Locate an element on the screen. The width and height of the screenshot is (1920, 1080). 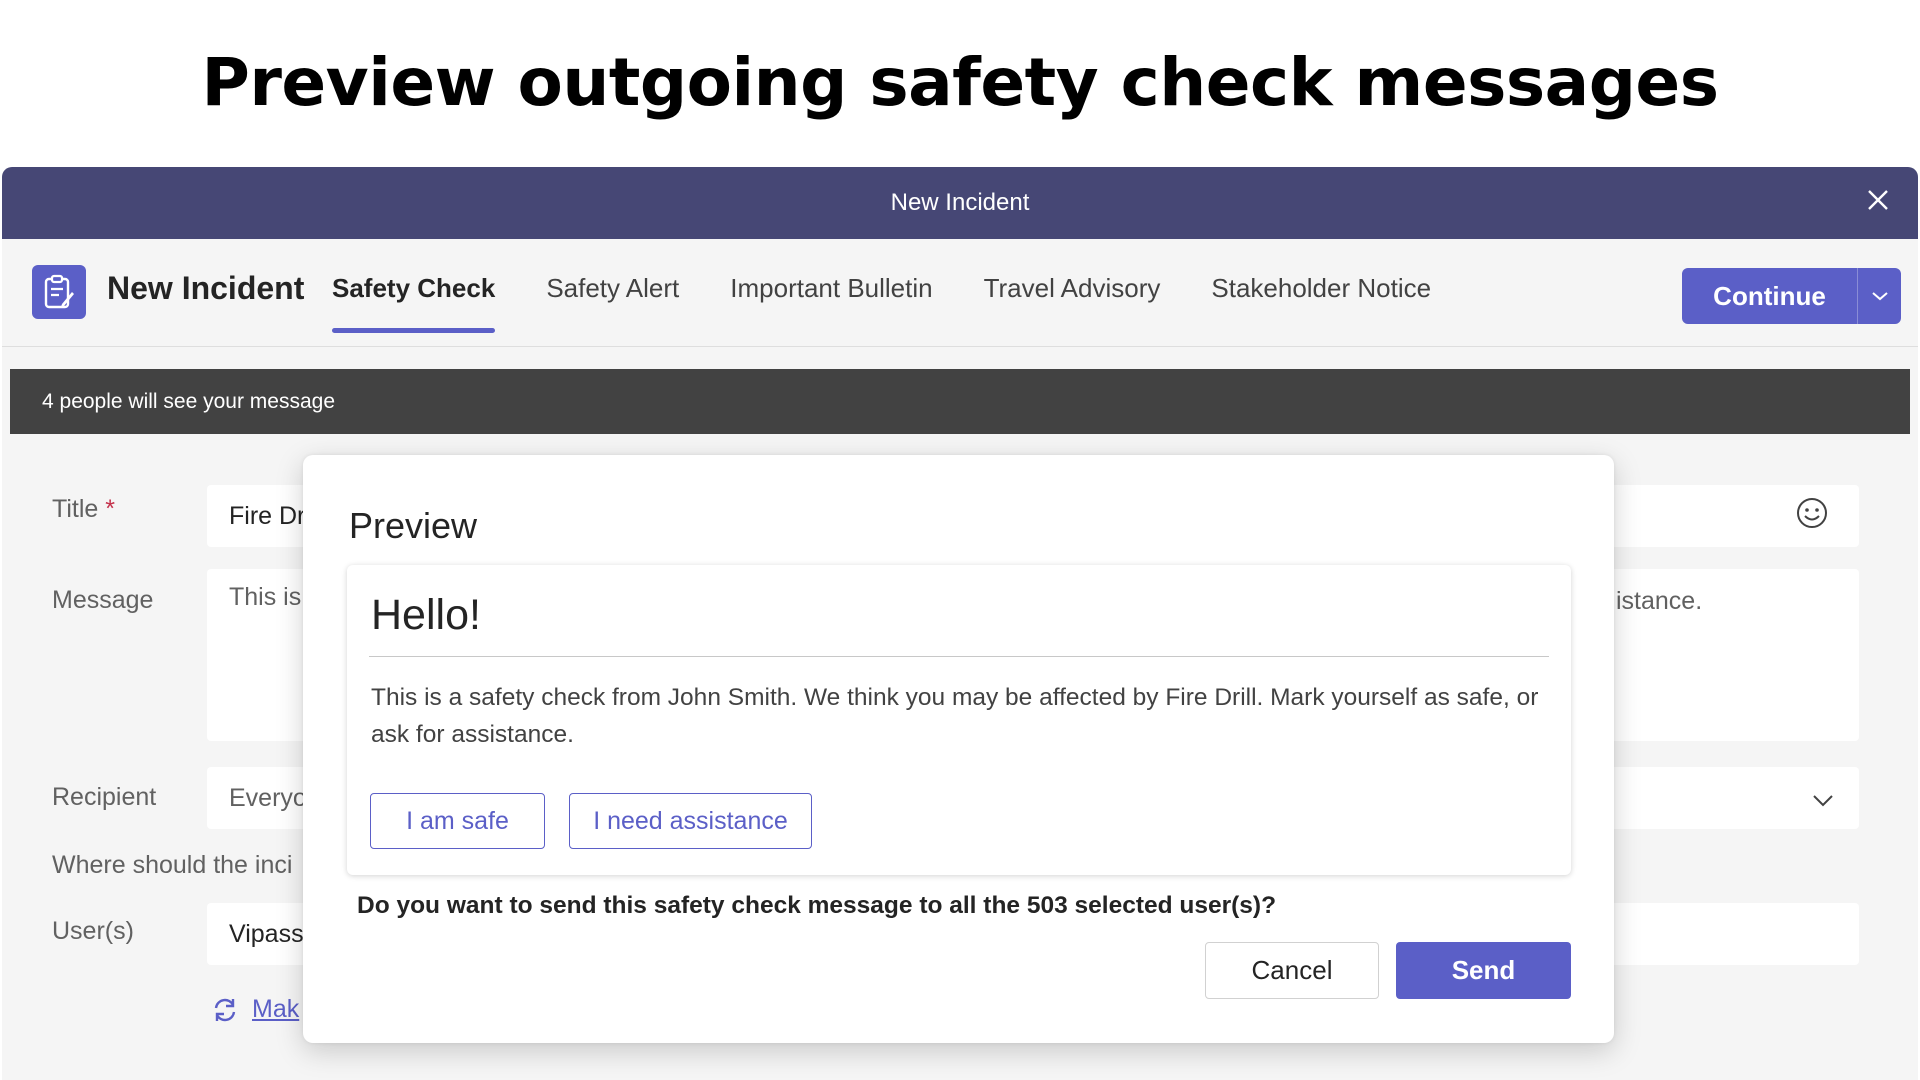
tab-safety-alert: Safety Alert is located at coordinates (612, 305).